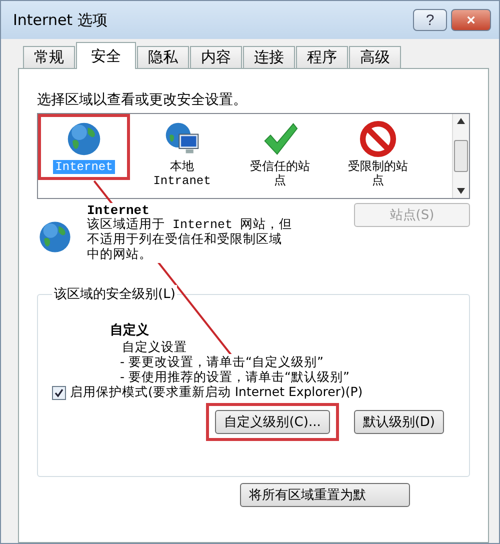 Image resolution: width=500 pixels, height=544 pixels. I want to click on zone-description: 该区域适用于 Internet 网站，但不适用于列在受信任和受限制区域中的网站。, so click(189, 240).